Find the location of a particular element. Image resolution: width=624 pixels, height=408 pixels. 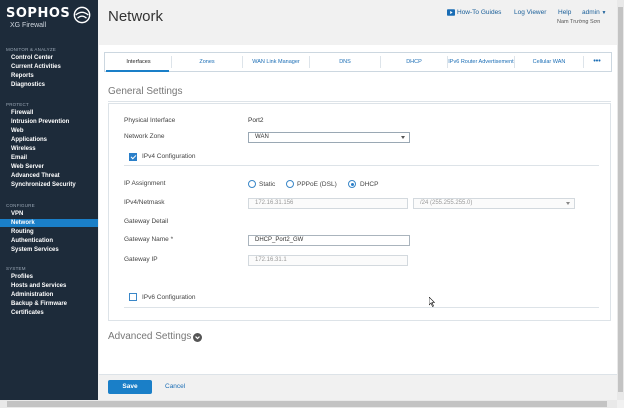

how-to-guides-link: How-To Guides is located at coordinates (479, 12).